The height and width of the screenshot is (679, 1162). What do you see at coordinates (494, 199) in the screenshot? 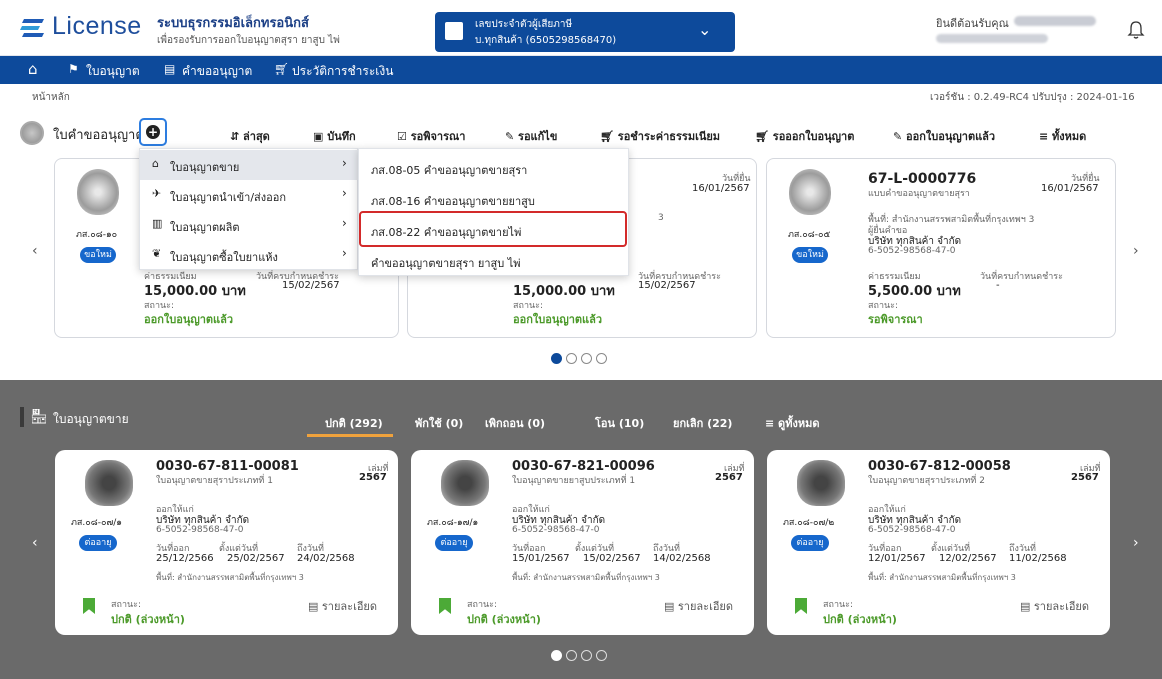
I see `submenu-tobacco: ภส.08-16 คำขออนุญาตขายยาสูบ` at bounding box center [494, 199].